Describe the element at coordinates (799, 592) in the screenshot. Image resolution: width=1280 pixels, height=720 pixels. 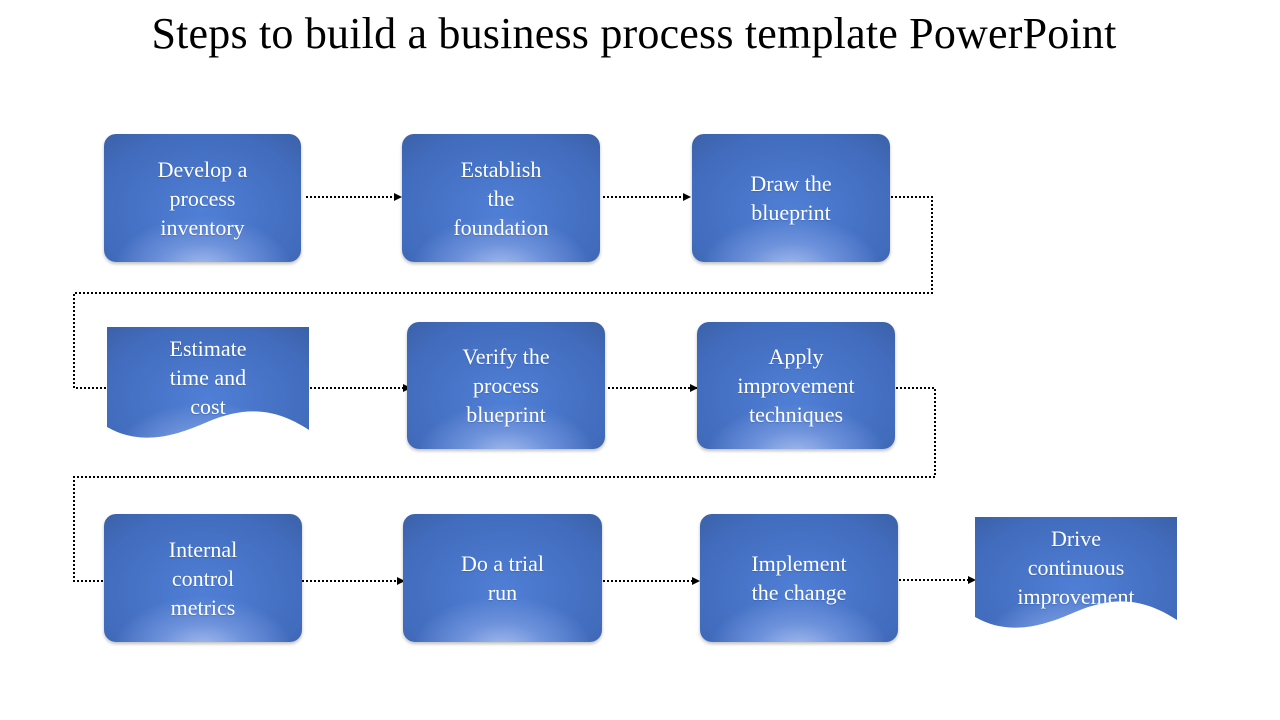
I see `step-label: the change` at that location.